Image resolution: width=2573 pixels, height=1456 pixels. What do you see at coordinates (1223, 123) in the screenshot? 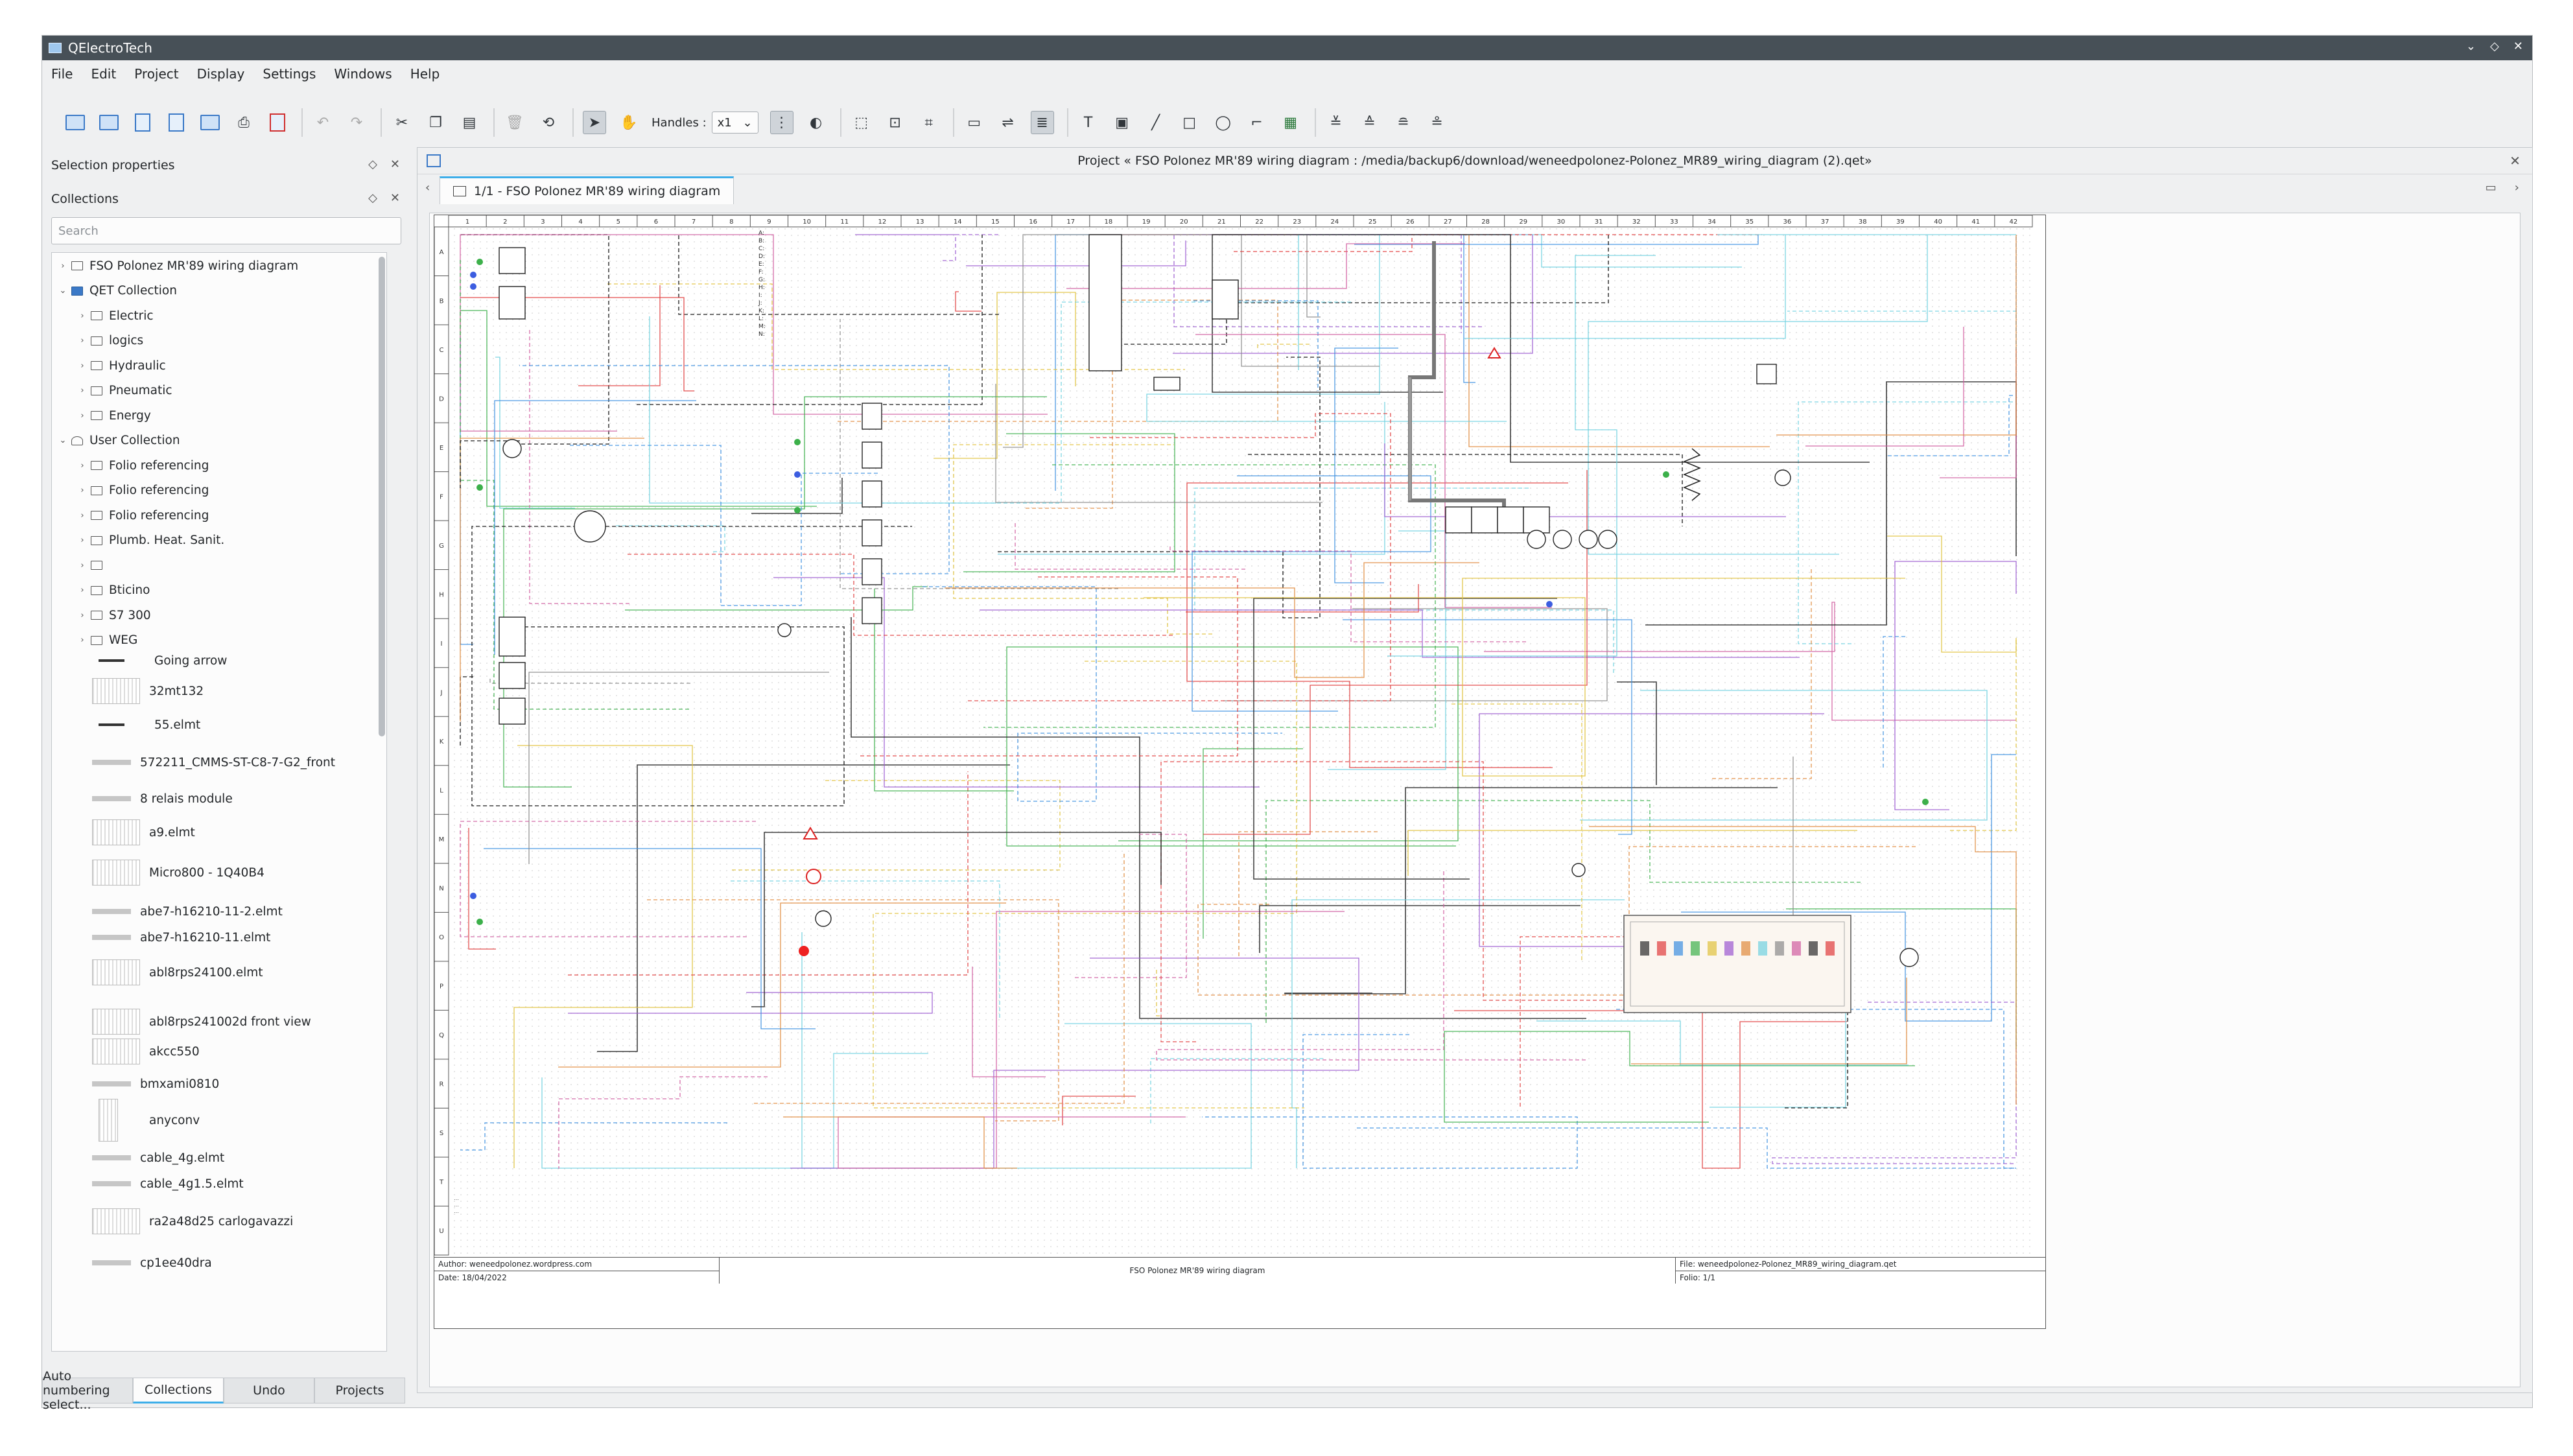
I see `add-ellipse-icon: ◯` at bounding box center [1223, 123].